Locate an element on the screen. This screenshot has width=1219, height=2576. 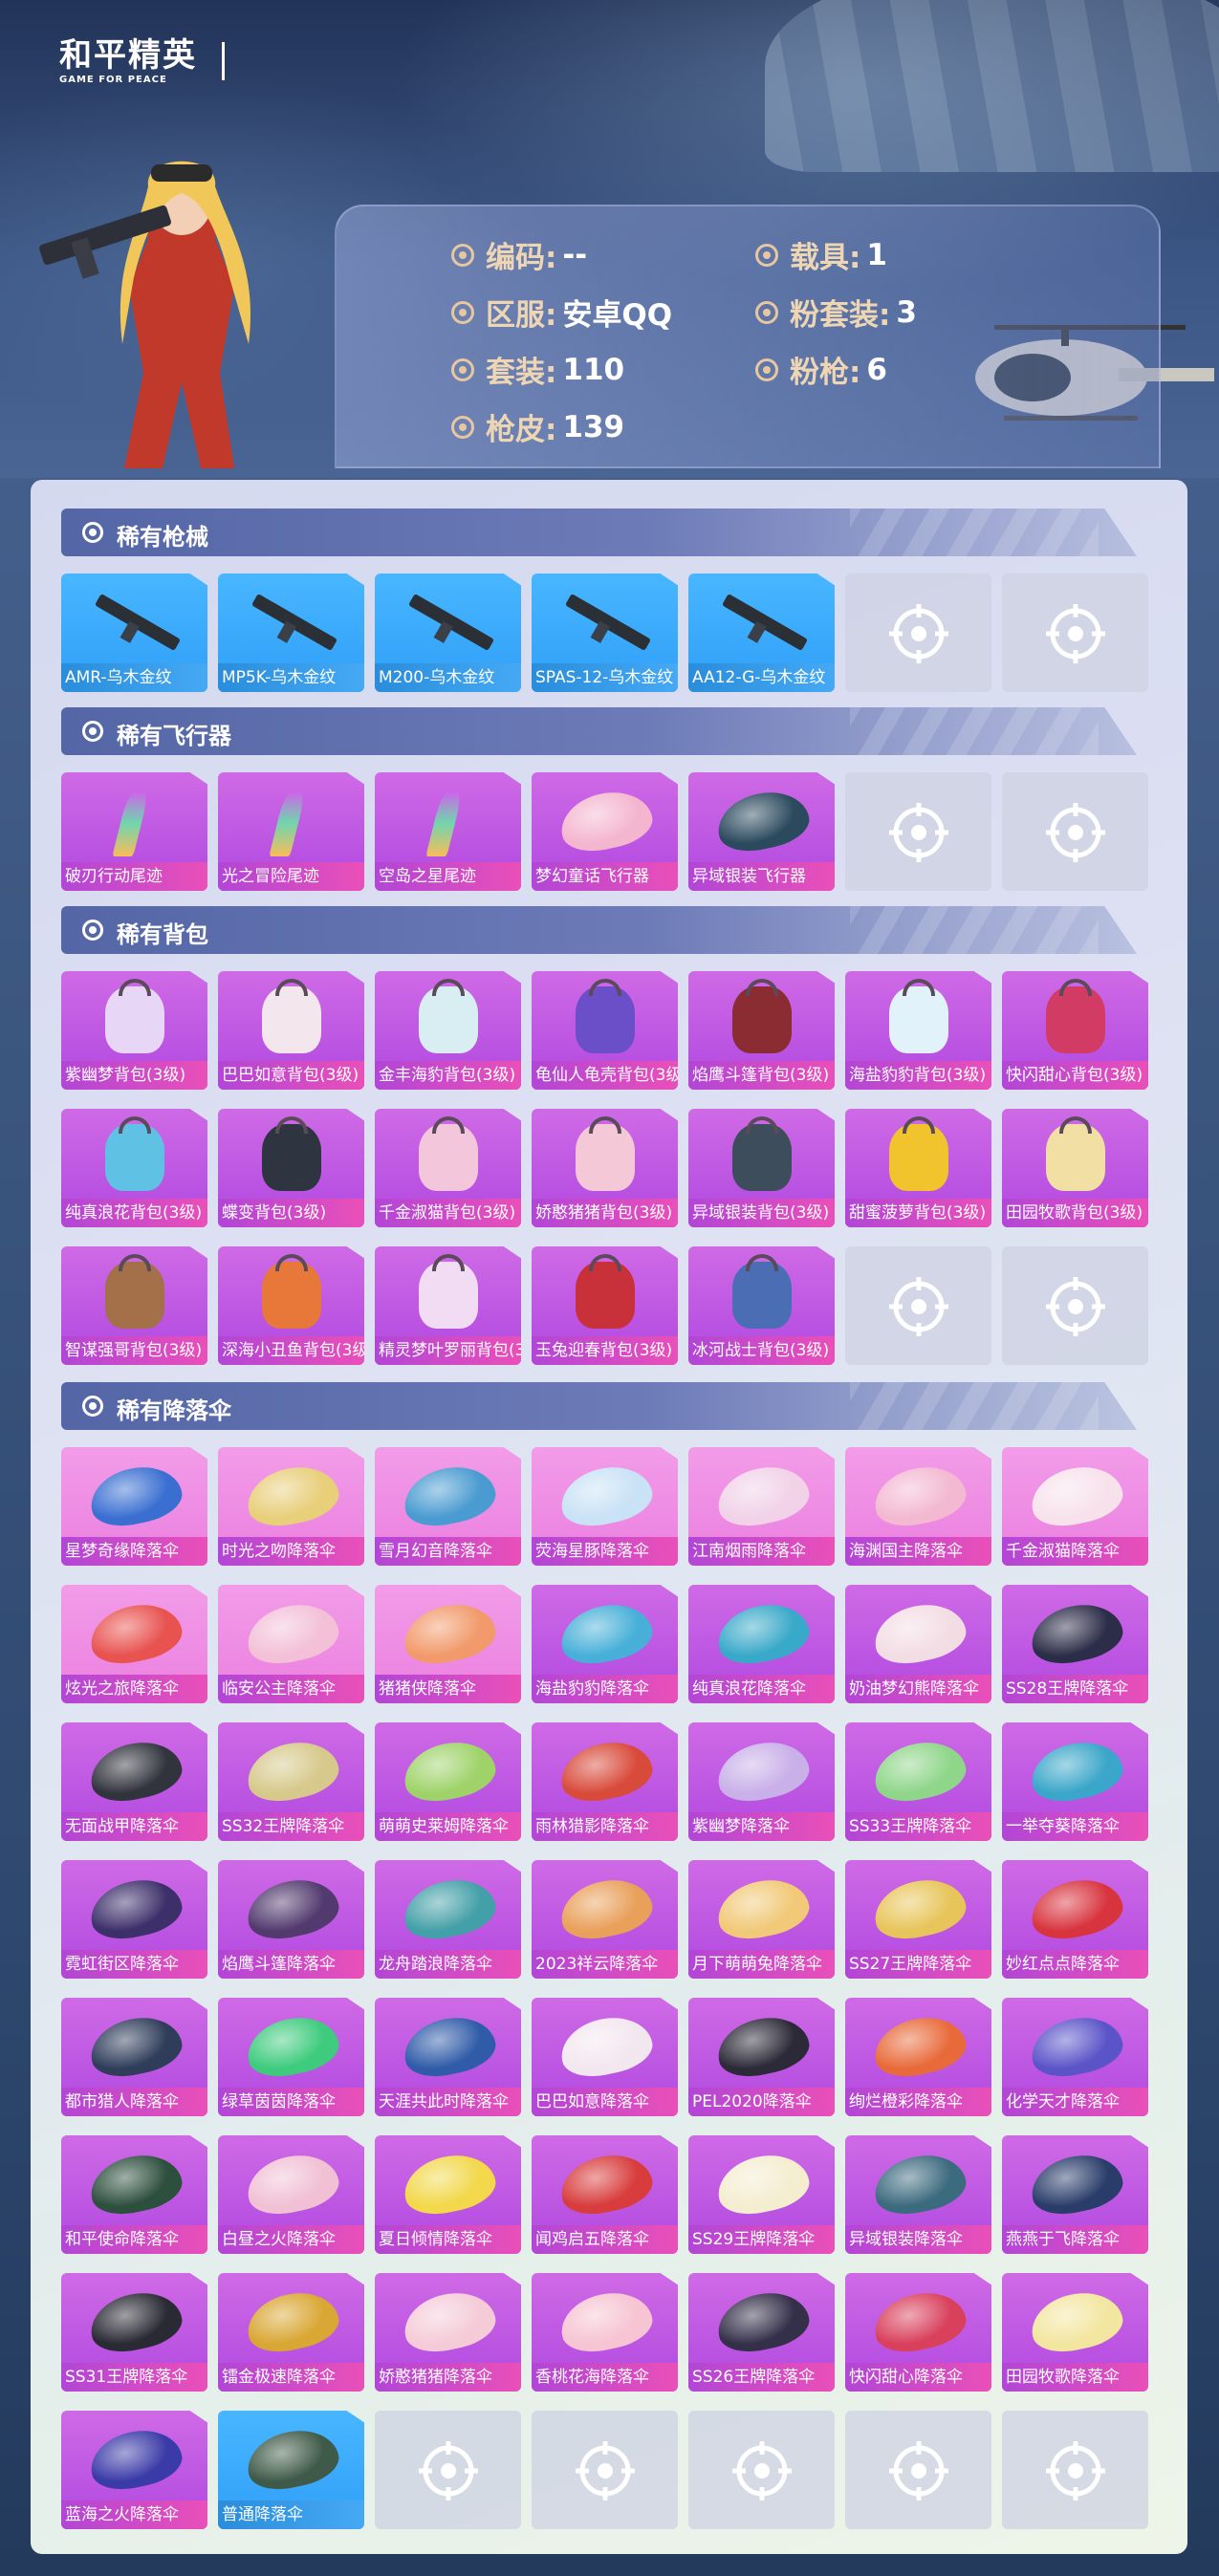
item-tile: 海盐豹豹降落伞 is located at coordinates (605, 1644).